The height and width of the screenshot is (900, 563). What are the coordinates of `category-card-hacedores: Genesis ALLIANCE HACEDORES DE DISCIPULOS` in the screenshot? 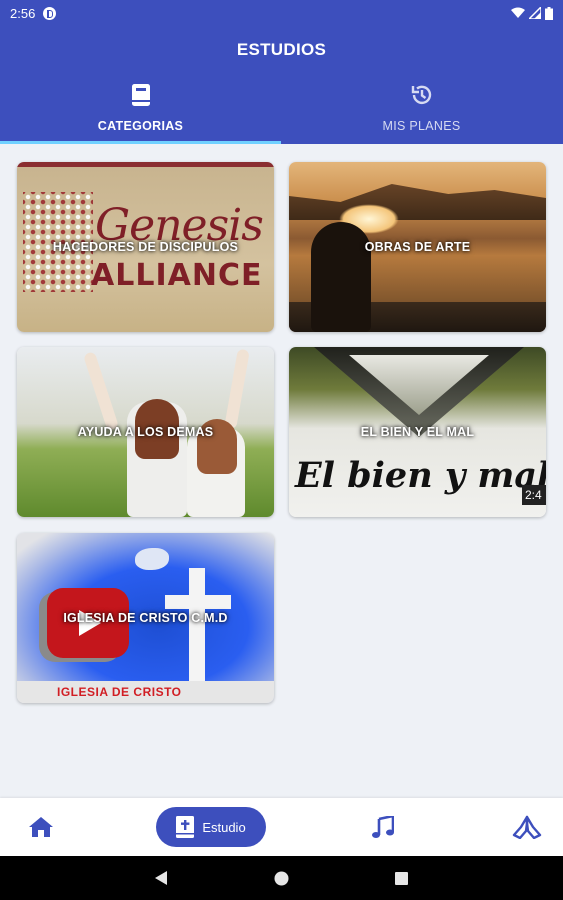 It's located at (145, 247).